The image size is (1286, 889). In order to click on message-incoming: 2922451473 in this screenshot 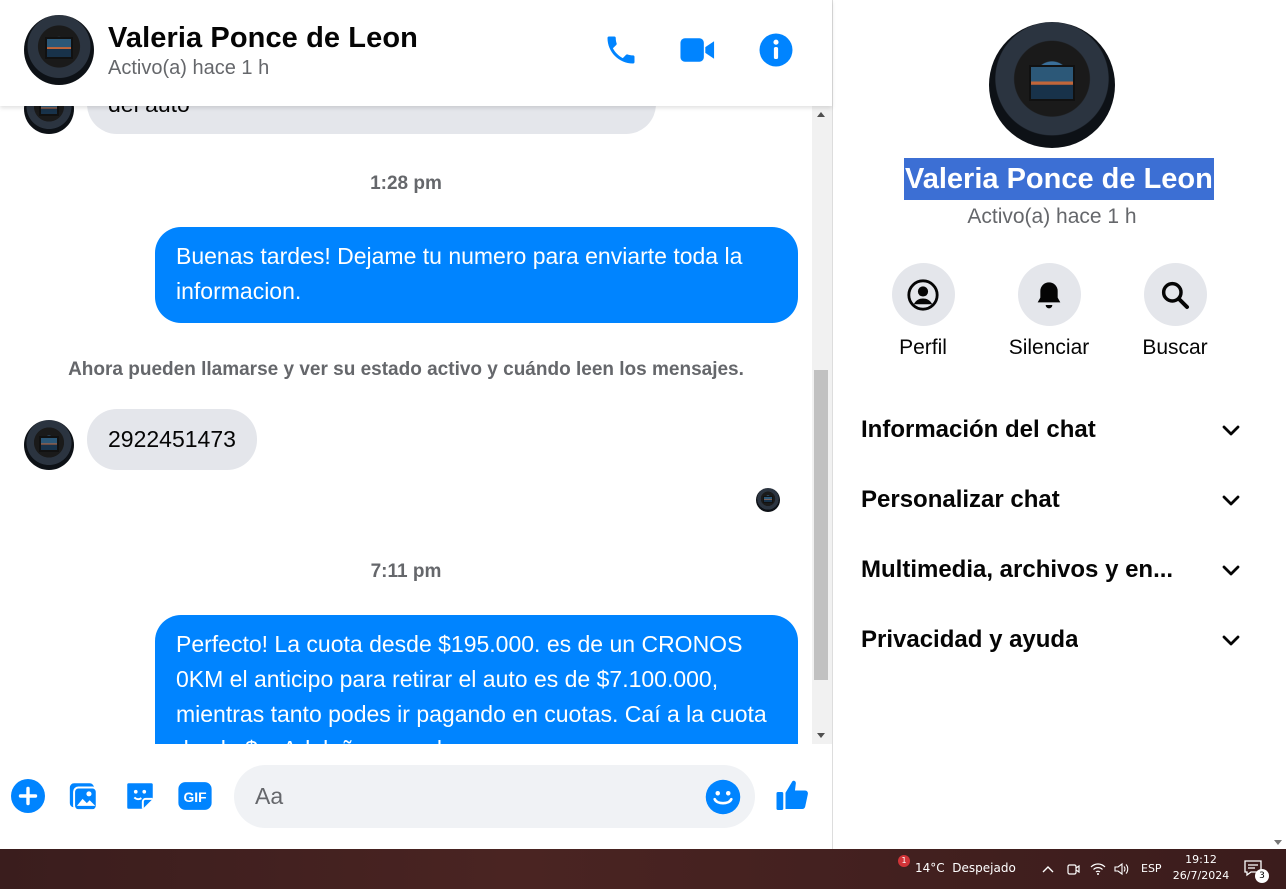, I will do `click(172, 439)`.